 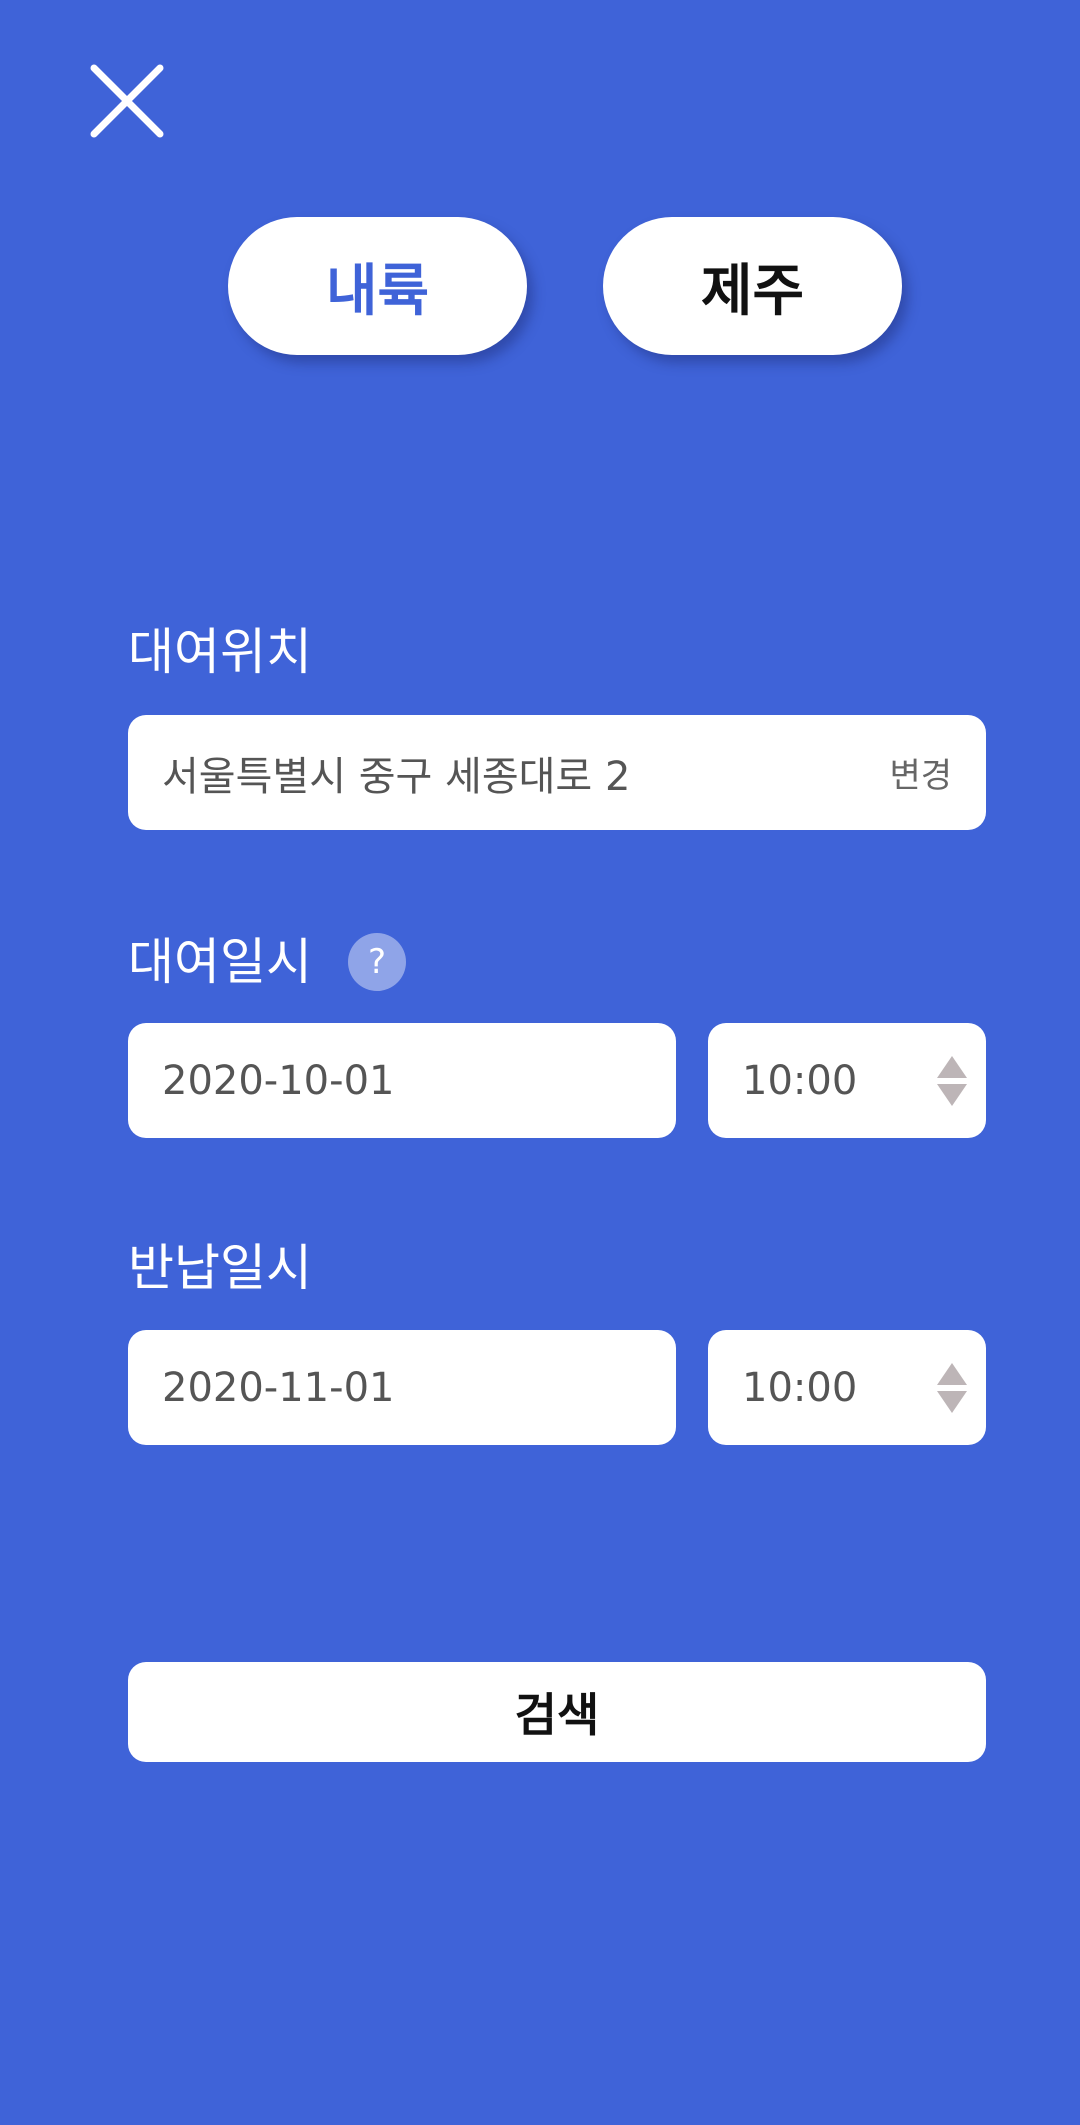 I want to click on return-datetime-label: 반납일시, so click(x=220, y=1268).